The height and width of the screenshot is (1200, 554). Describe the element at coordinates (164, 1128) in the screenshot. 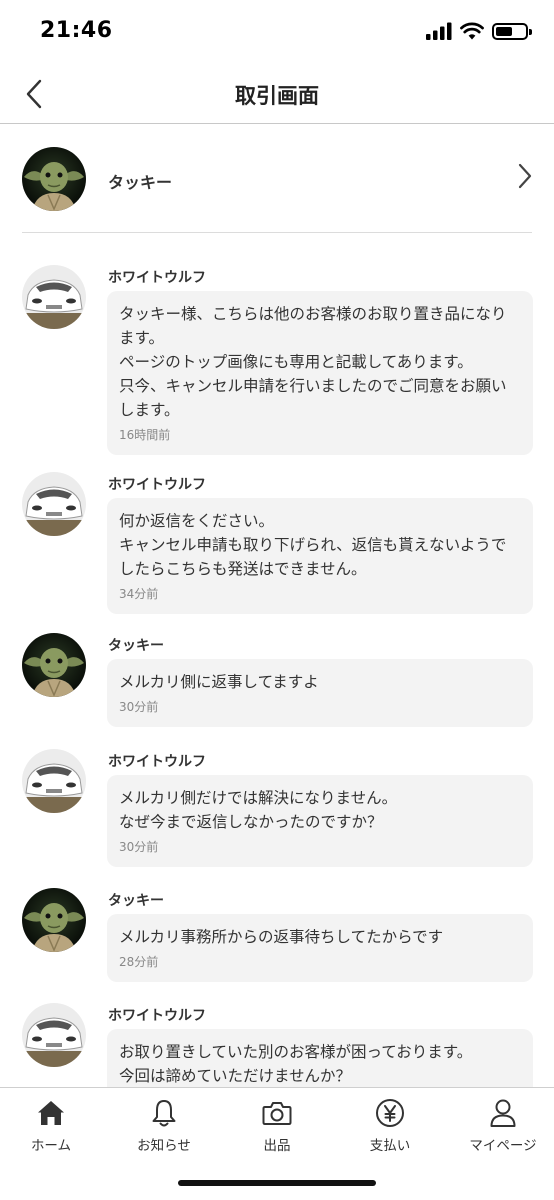

I see `tab-notifications: お知らせ` at that location.